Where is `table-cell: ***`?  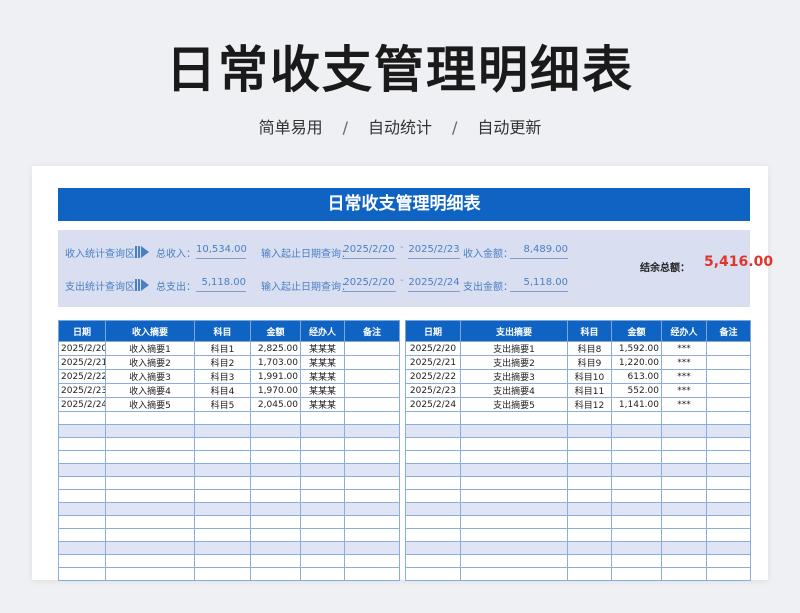
table-cell: *** is located at coordinates (684, 362).